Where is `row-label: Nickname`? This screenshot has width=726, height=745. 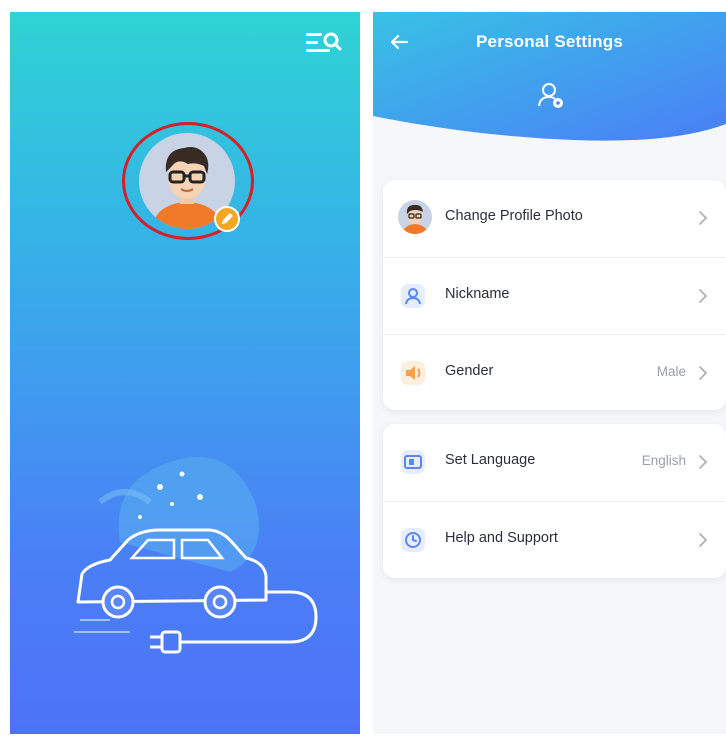 row-label: Nickname is located at coordinates (477, 294).